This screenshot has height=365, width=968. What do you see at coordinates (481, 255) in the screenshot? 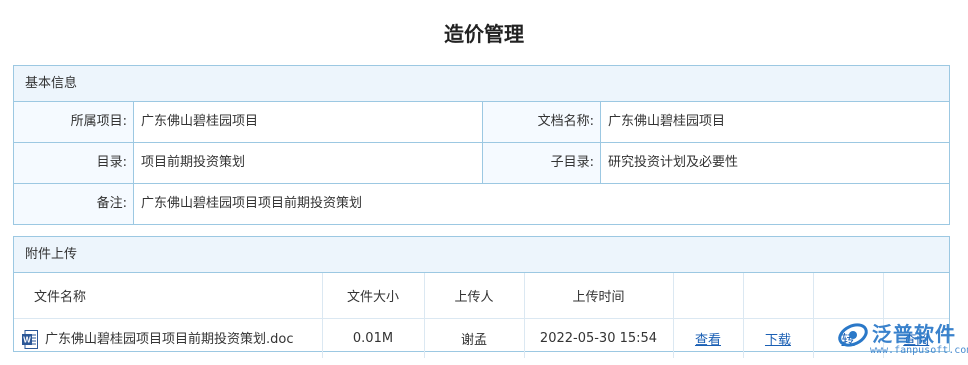
I see `attachments-header: 附件上传` at bounding box center [481, 255].